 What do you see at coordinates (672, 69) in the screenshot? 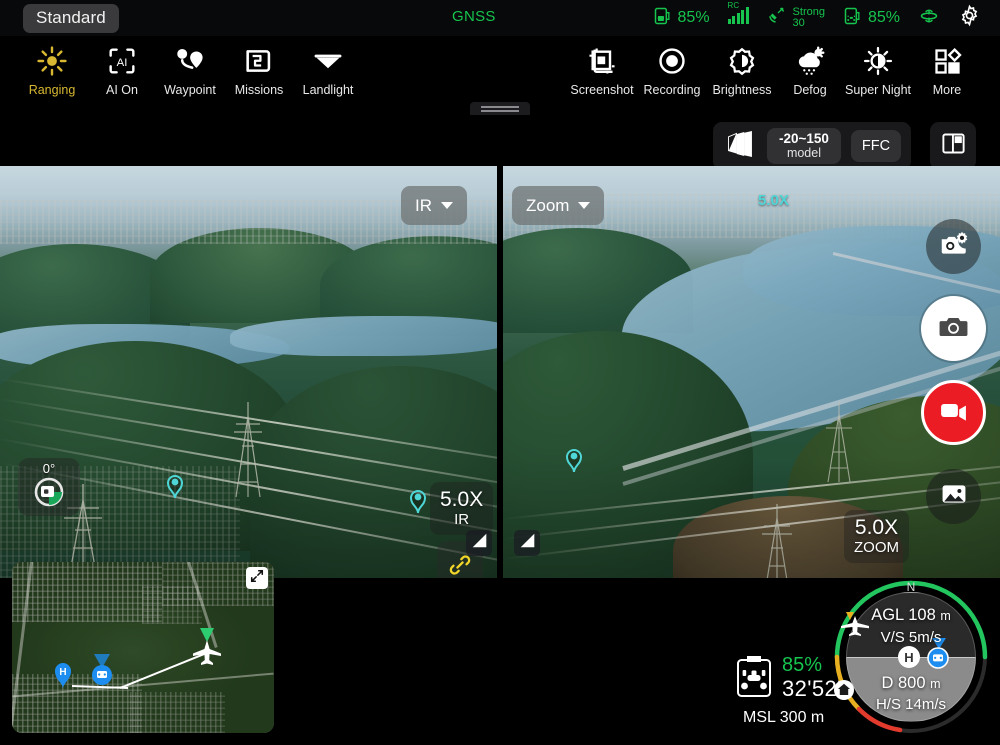
I see `toolbar-item-recording: Recording` at bounding box center [672, 69].